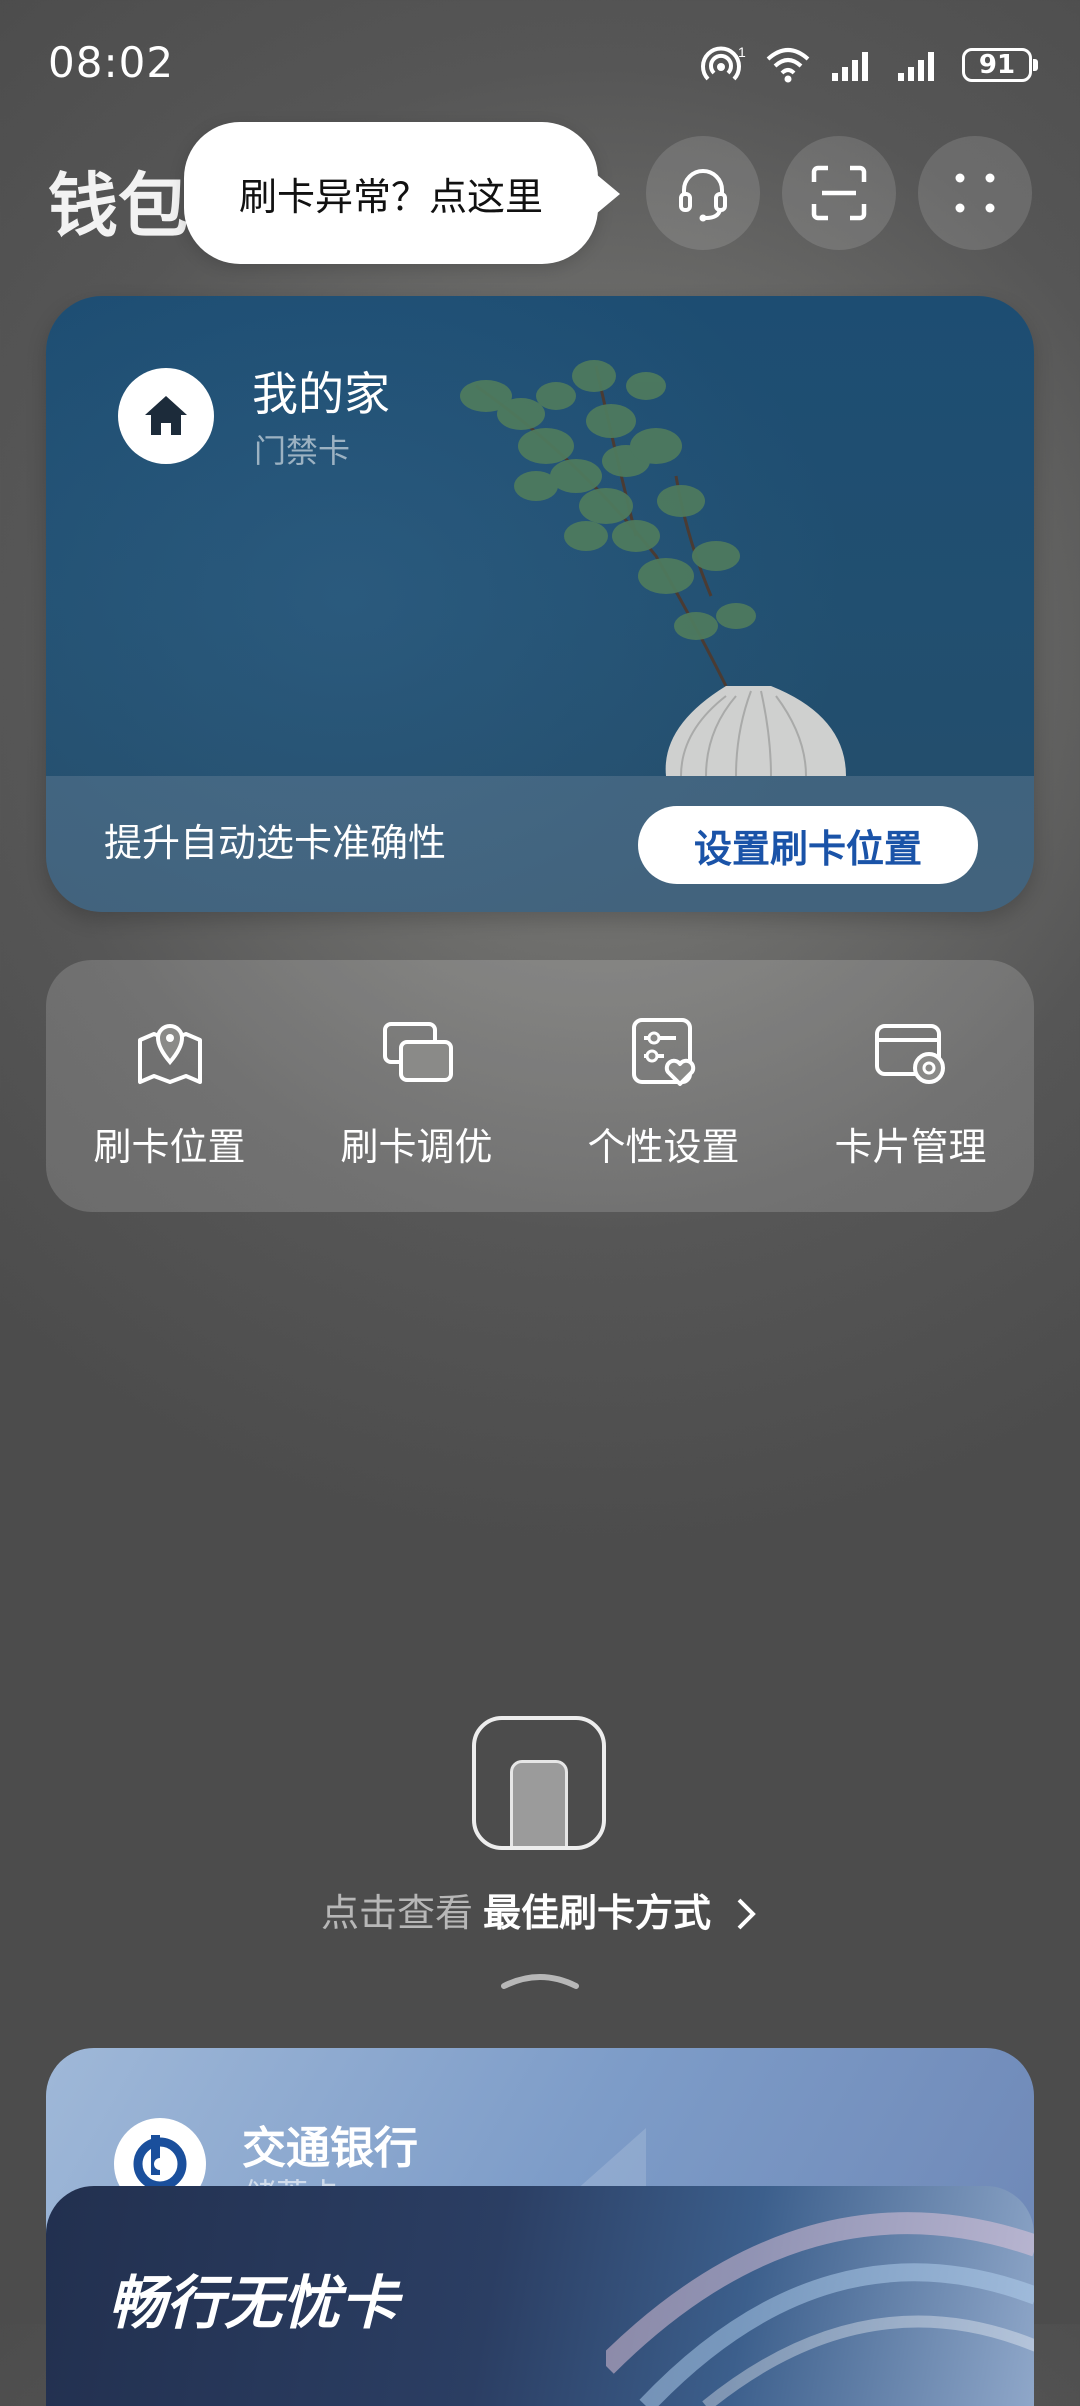  I want to click on status-time: 08:02, so click(111, 62).